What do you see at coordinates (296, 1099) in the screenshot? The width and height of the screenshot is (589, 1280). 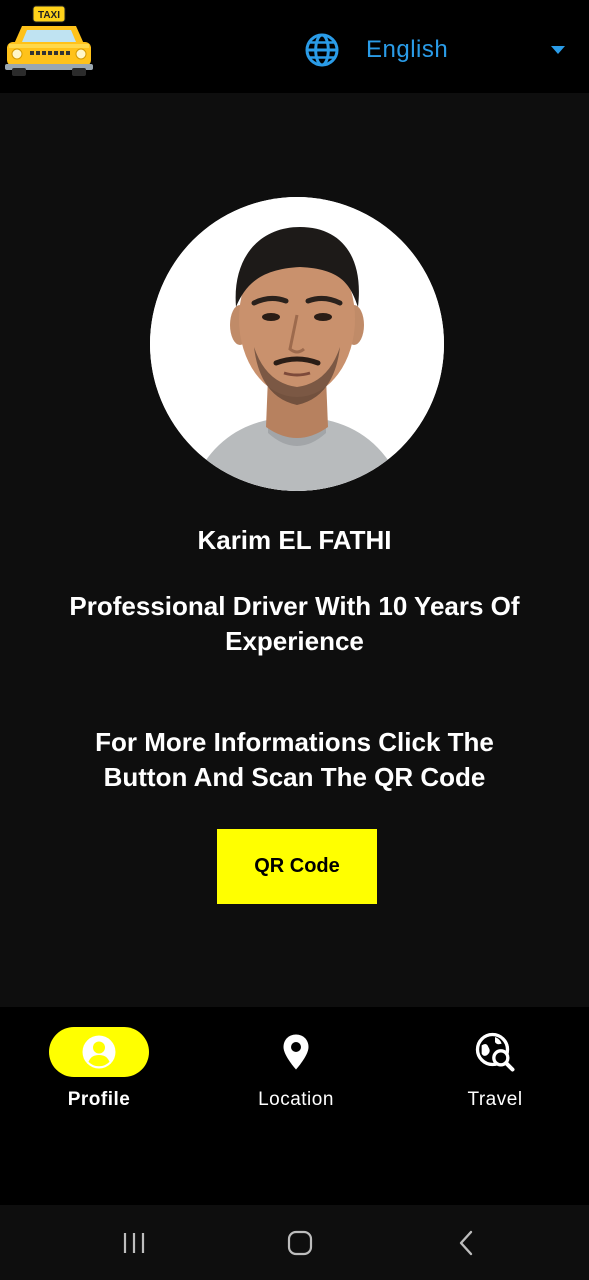 I see `nav-label-location: Location` at bounding box center [296, 1099].